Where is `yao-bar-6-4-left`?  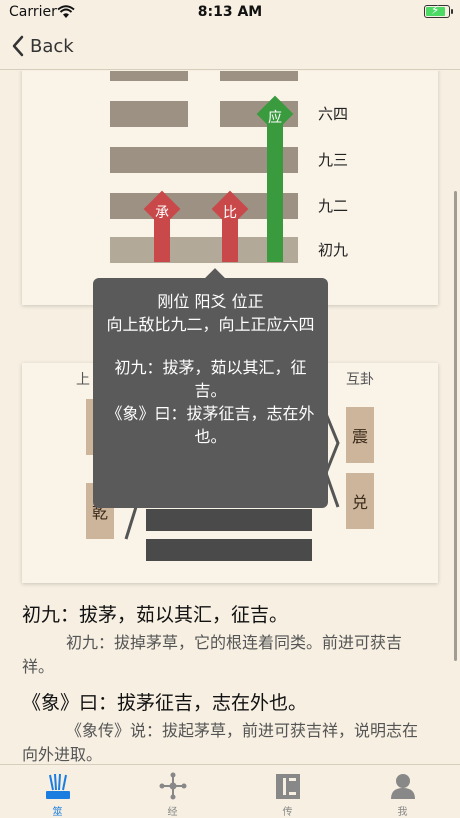
yao-bar-6-4-left is located at coordinates (149, 114).